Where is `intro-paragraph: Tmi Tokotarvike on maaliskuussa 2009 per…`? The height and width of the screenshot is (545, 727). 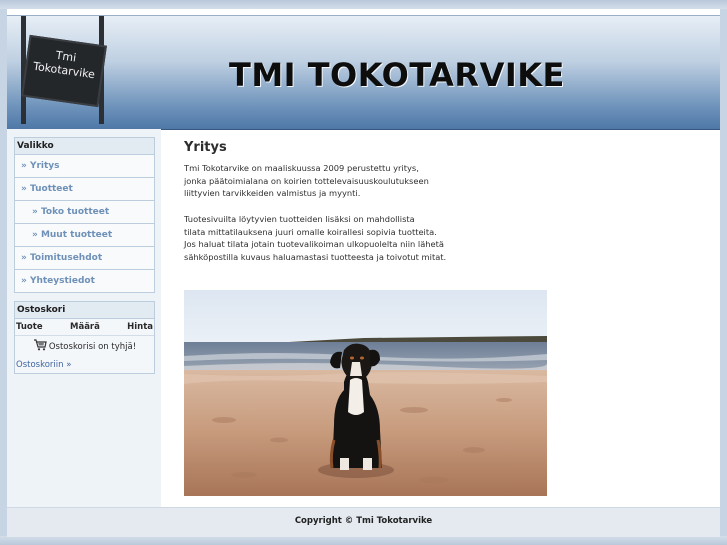
intro-paragraph: Tmi Tokotarvike on maaliskuussa 2009 per… is located at coordinates (334, 181).